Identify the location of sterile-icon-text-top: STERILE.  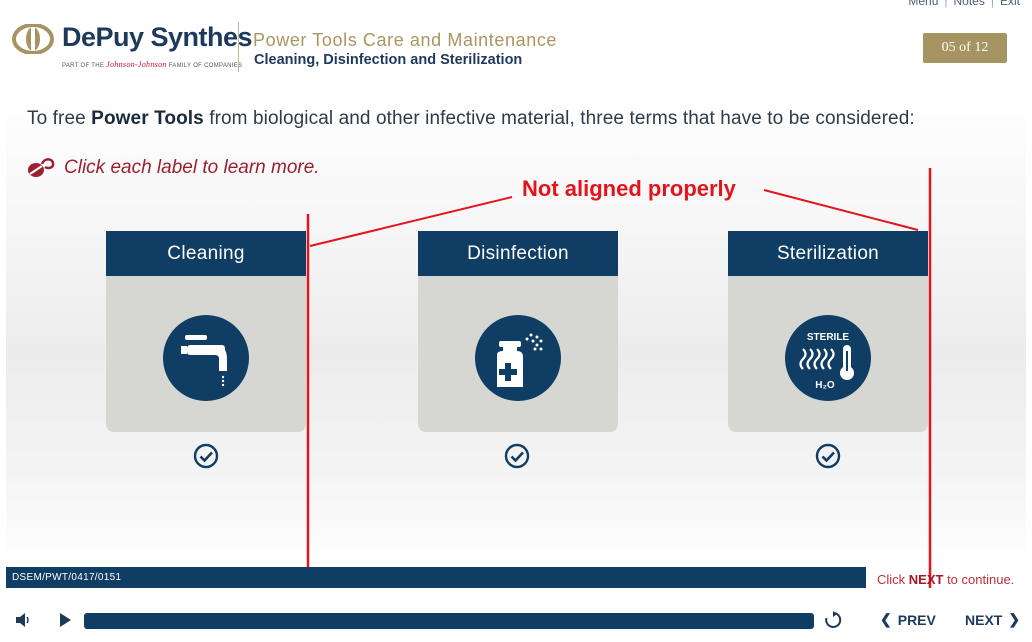
(828, 337).